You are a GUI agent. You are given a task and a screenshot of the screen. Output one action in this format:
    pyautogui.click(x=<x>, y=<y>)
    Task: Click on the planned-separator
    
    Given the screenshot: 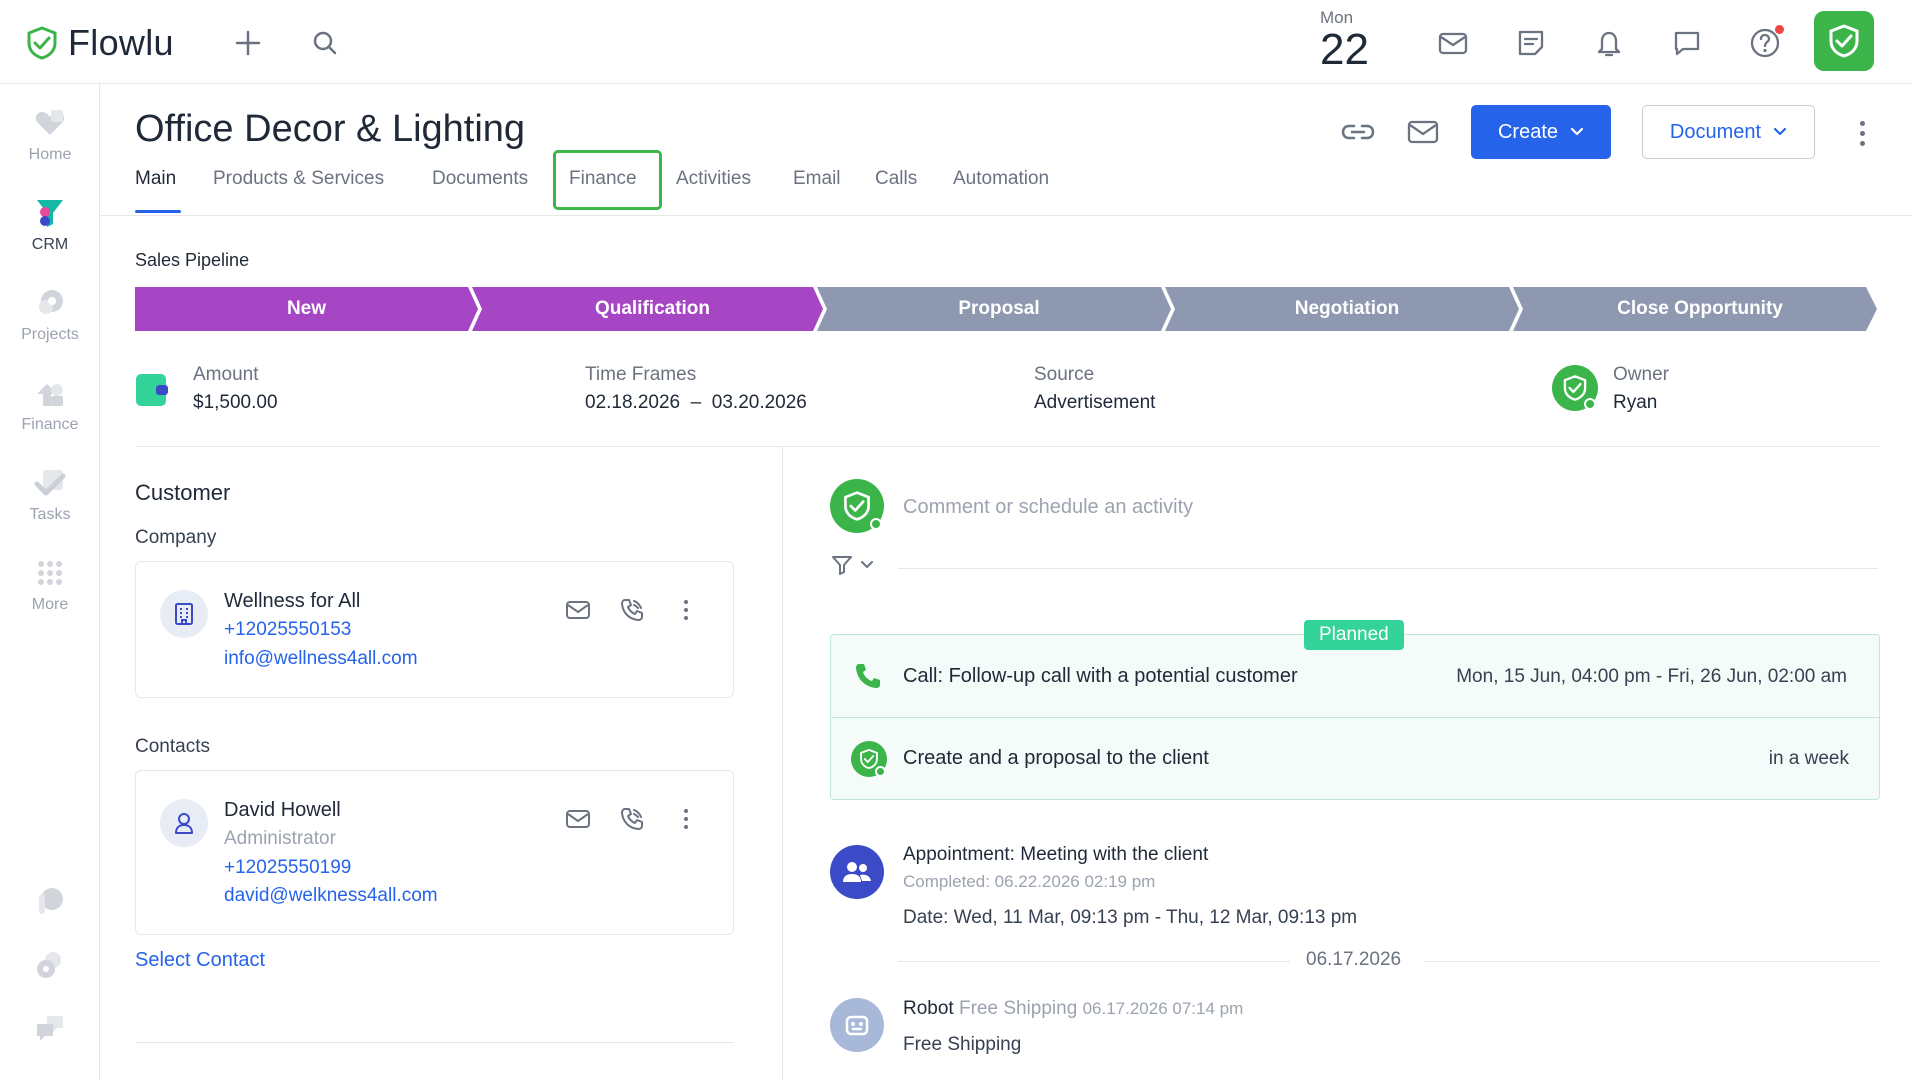 What is the action you would take?
    pyautogui.click(x=1355, y=717)
    